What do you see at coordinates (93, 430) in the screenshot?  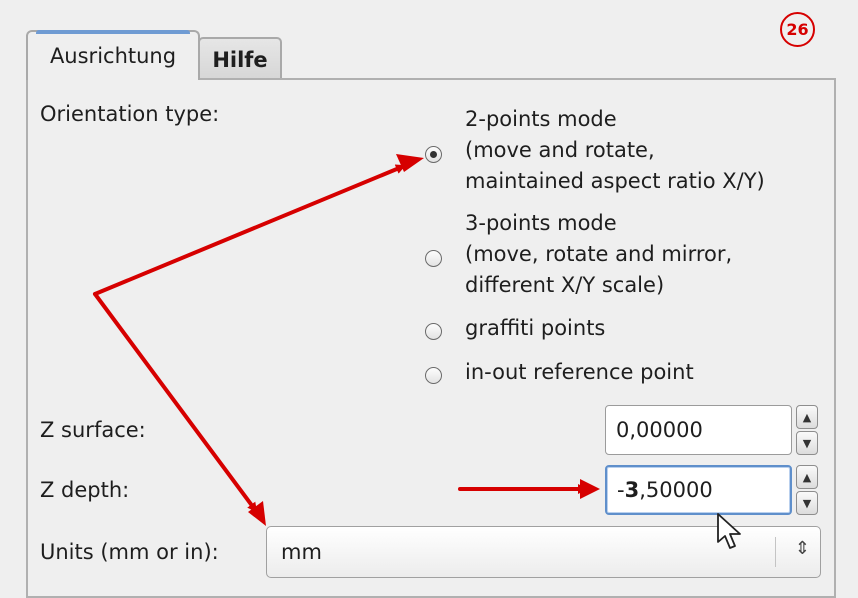 I see `z-surface-label: Z surface:` at bounding box center [93, 430].